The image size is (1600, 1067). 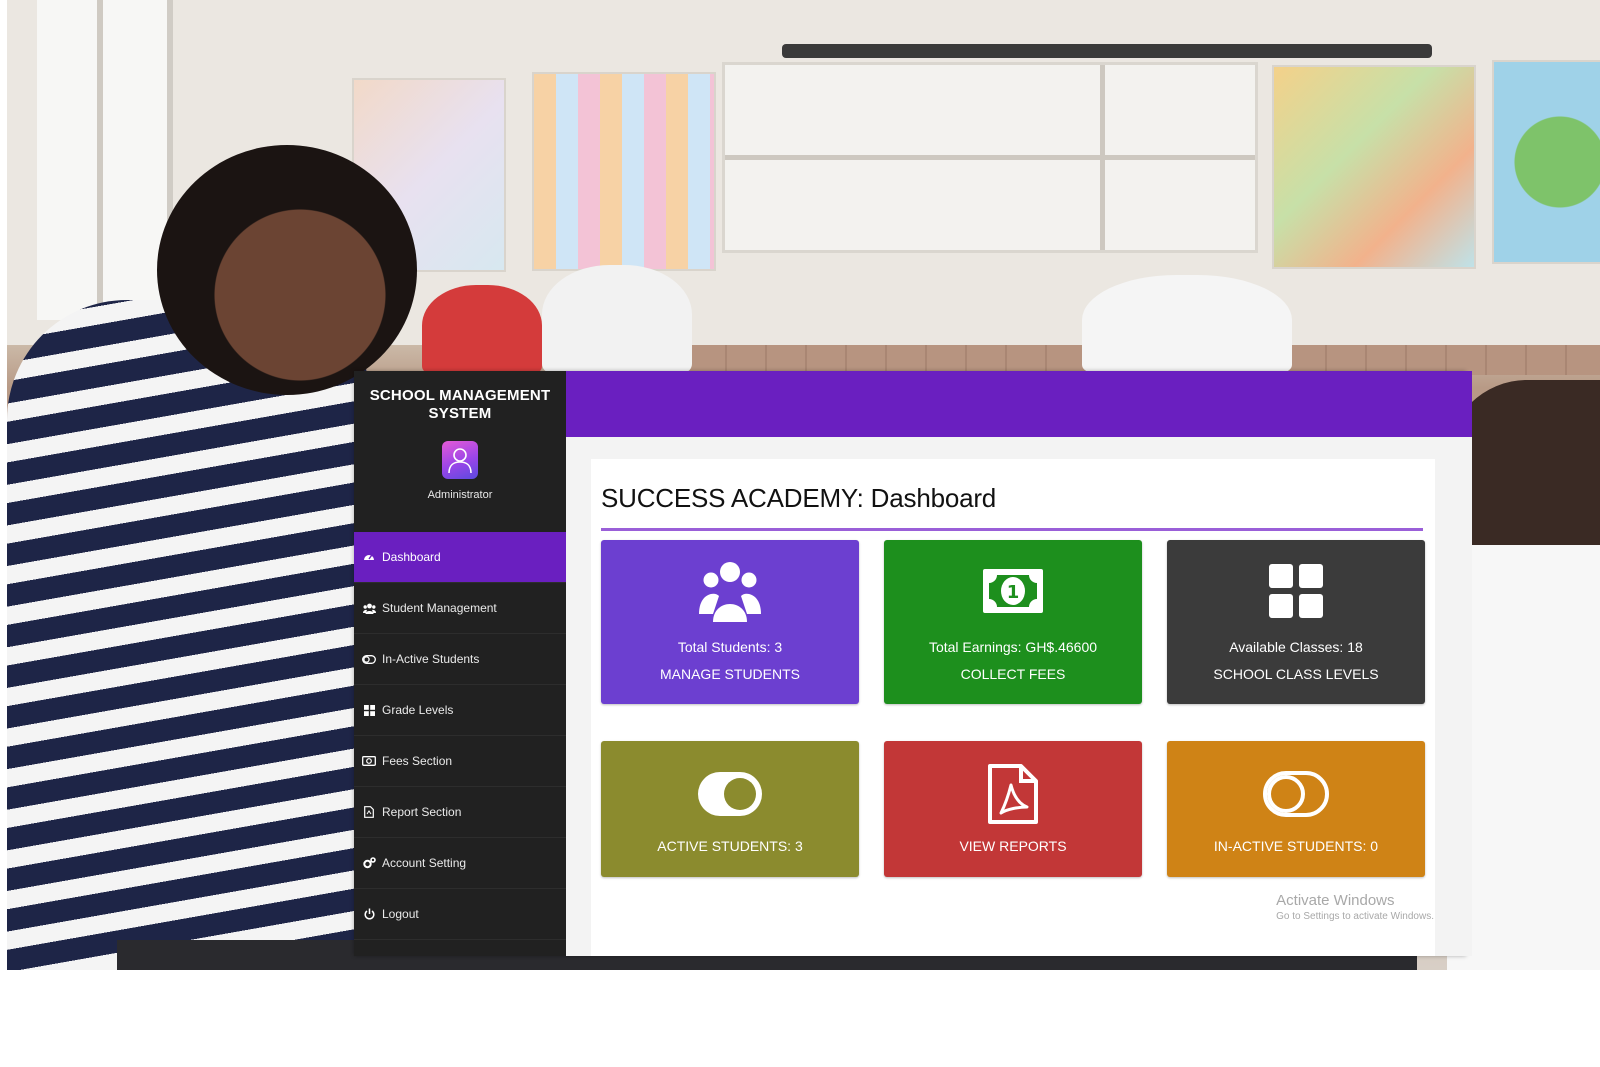 I want to click on th-large-icon, so click(x=1296, y=591).